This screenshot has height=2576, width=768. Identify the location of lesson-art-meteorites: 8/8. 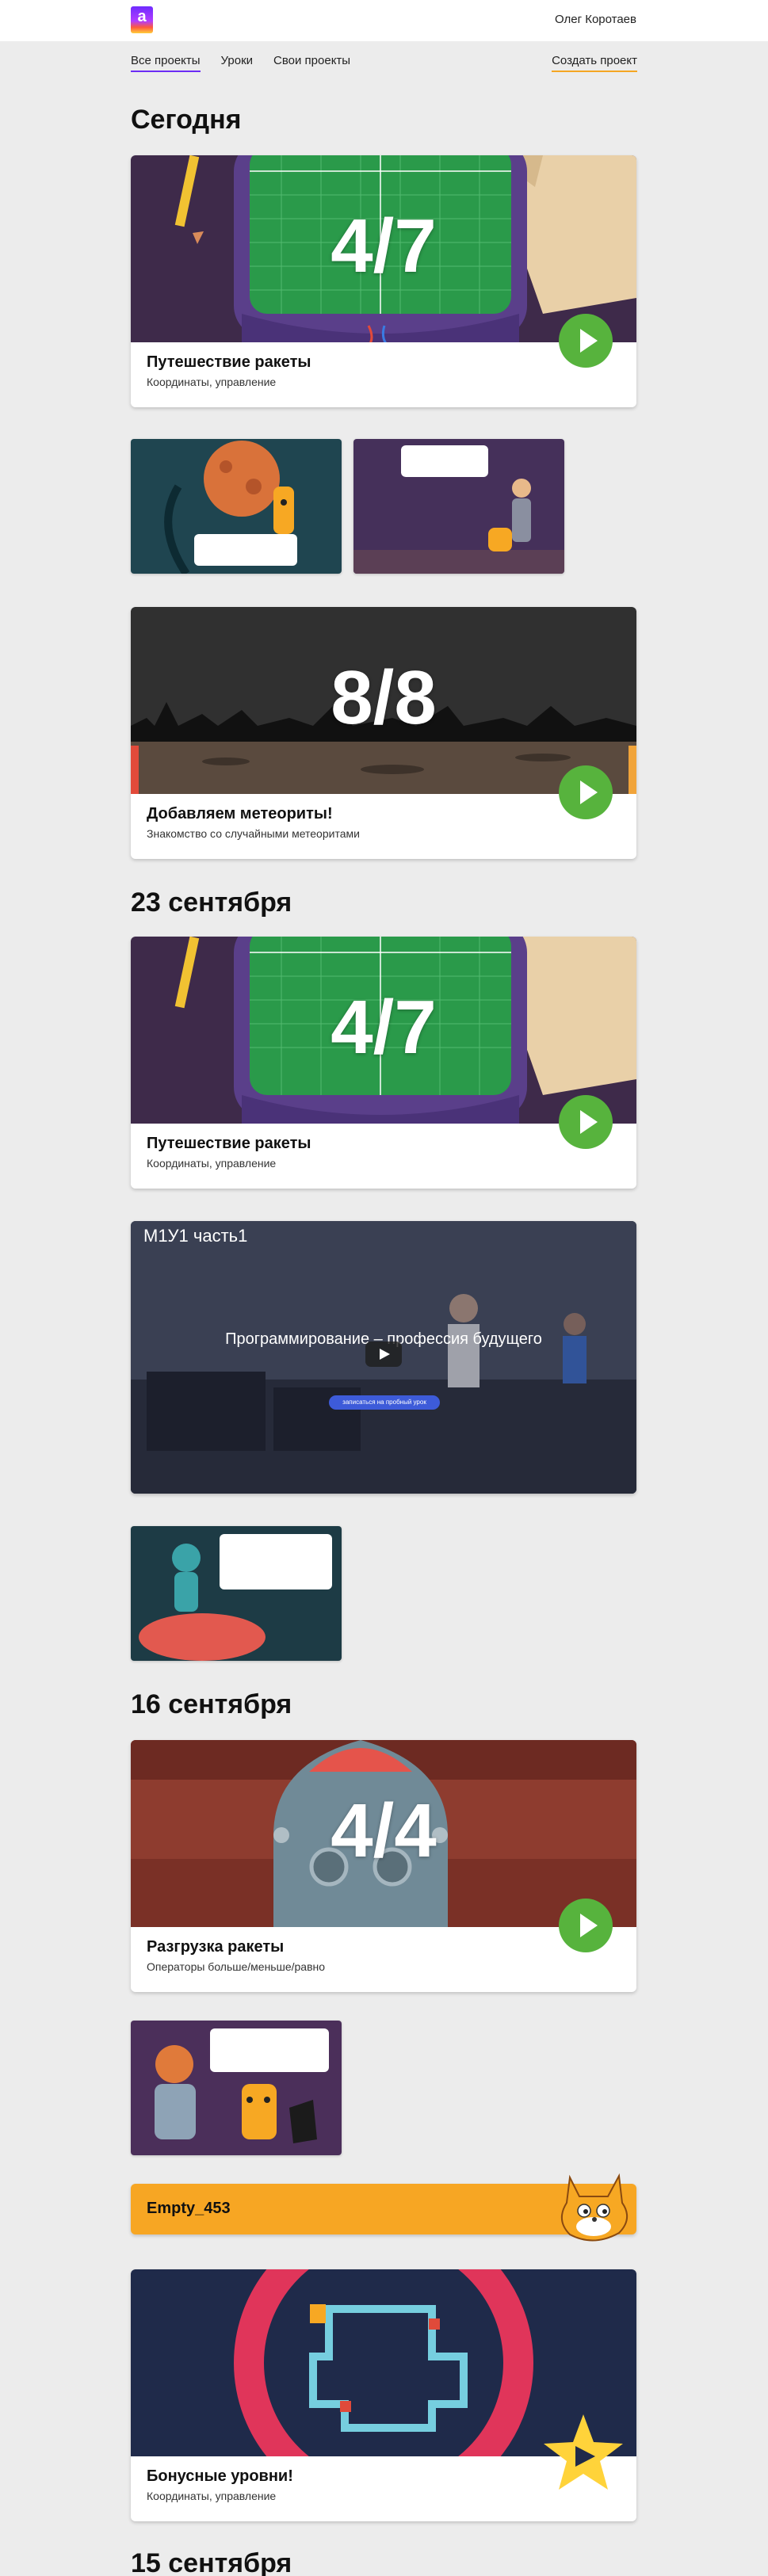
(383, 700).